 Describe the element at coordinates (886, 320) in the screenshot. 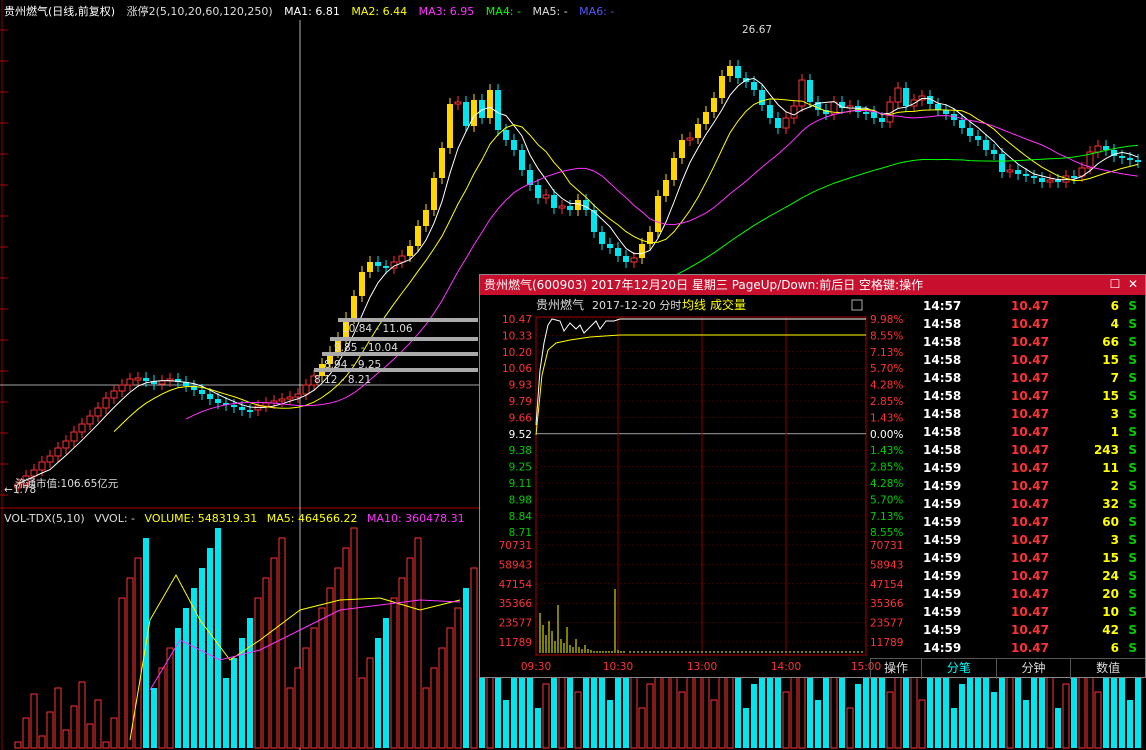

I see `pct-axis-label: 9.98%` at that location.